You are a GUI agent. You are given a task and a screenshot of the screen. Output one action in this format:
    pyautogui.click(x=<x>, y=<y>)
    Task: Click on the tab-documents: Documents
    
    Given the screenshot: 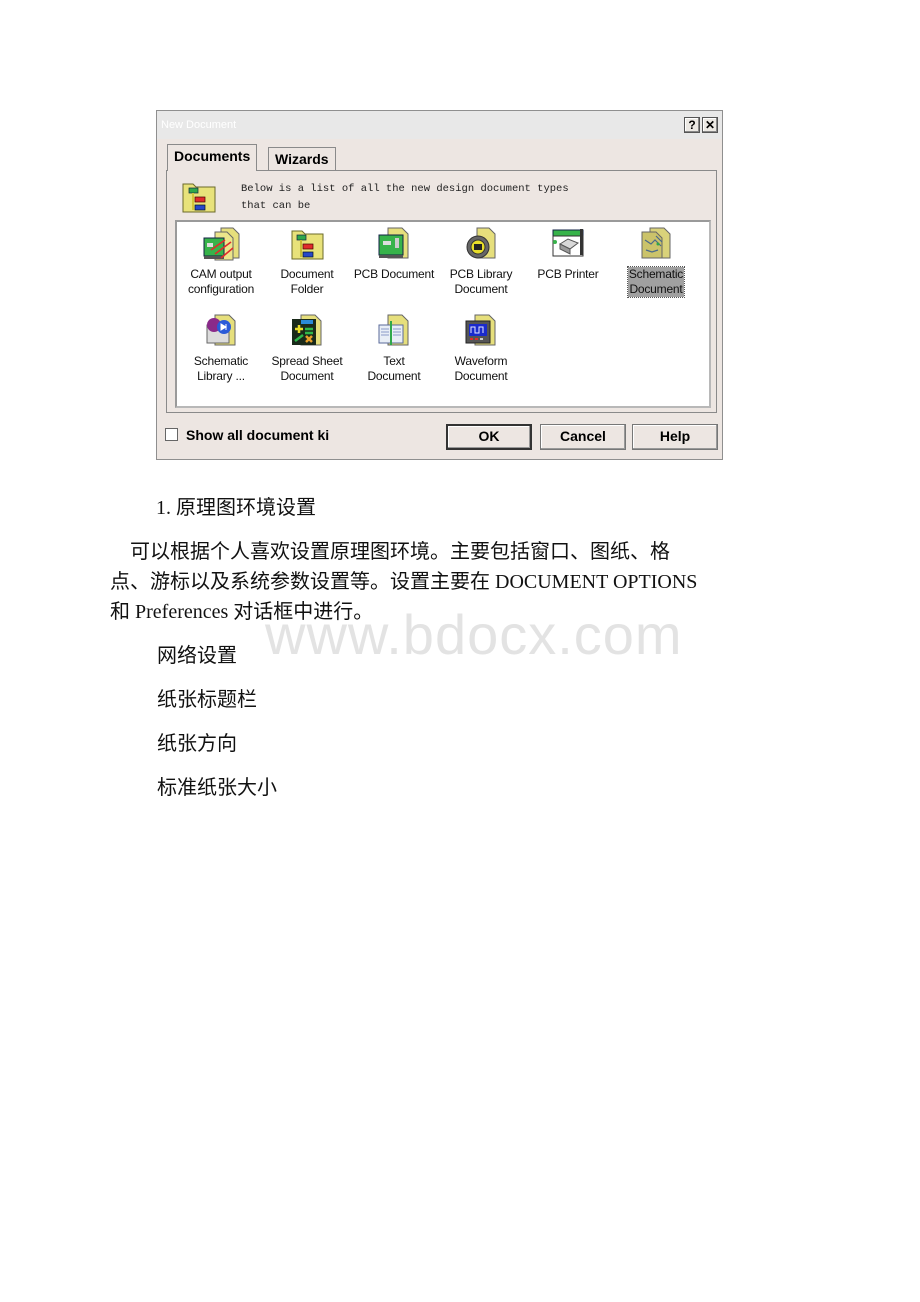 What is the action you would take?
    pyautogui.click(x=212, y=157)
    